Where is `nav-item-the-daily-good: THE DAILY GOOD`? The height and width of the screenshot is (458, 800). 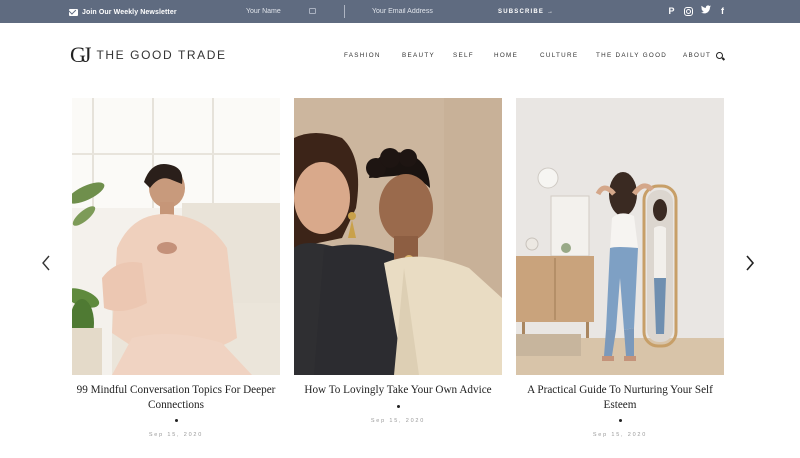 nav-item-the-daily-good: THE DAILY GOOD is located at coordinates (631, 55).